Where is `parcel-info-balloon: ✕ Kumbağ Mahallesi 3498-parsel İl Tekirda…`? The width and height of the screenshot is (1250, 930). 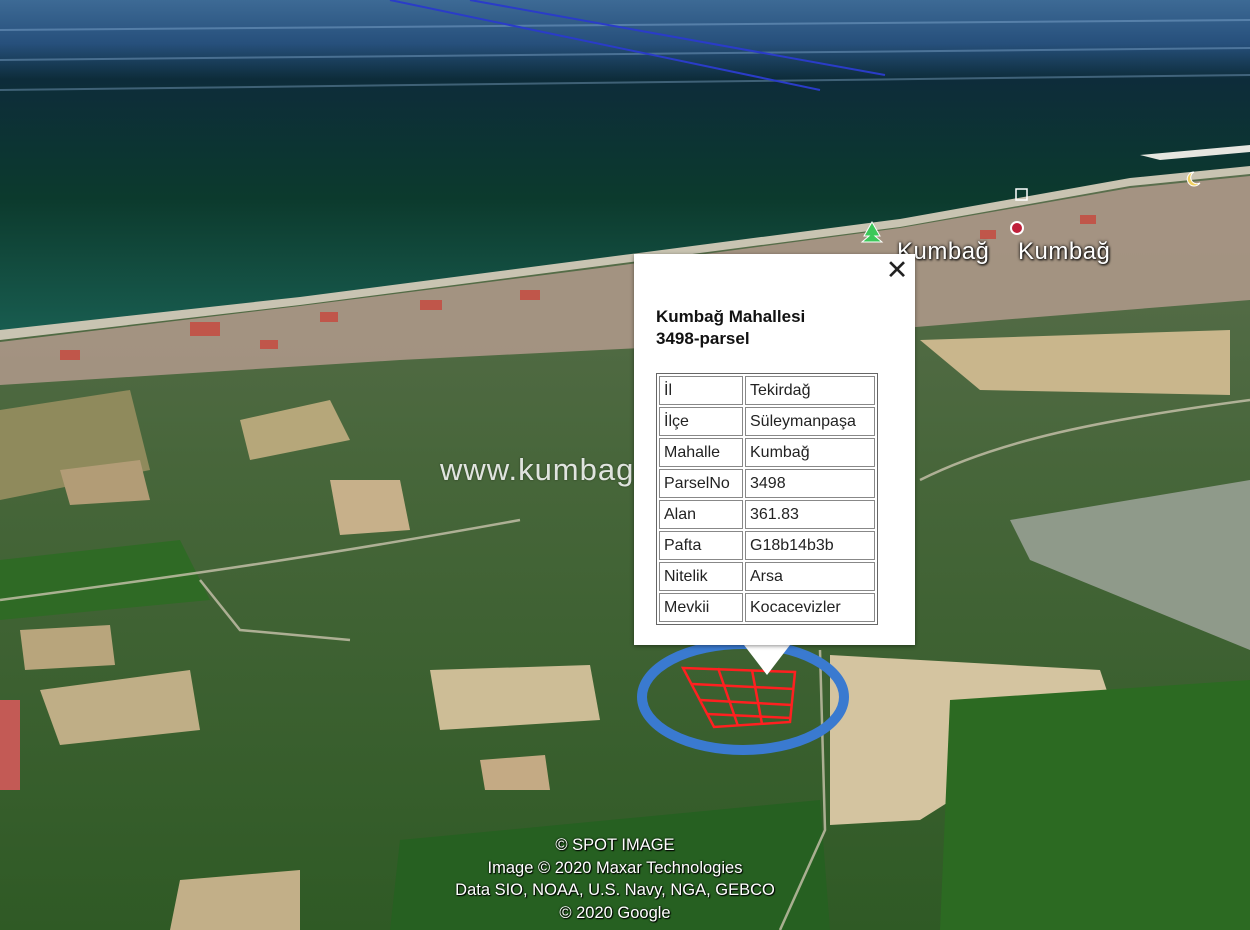
parcel-info-balloon: ✕ Kumbağ Mahallesi 3498-parsel İl Tekirda… is located at coordinates (774, 449).